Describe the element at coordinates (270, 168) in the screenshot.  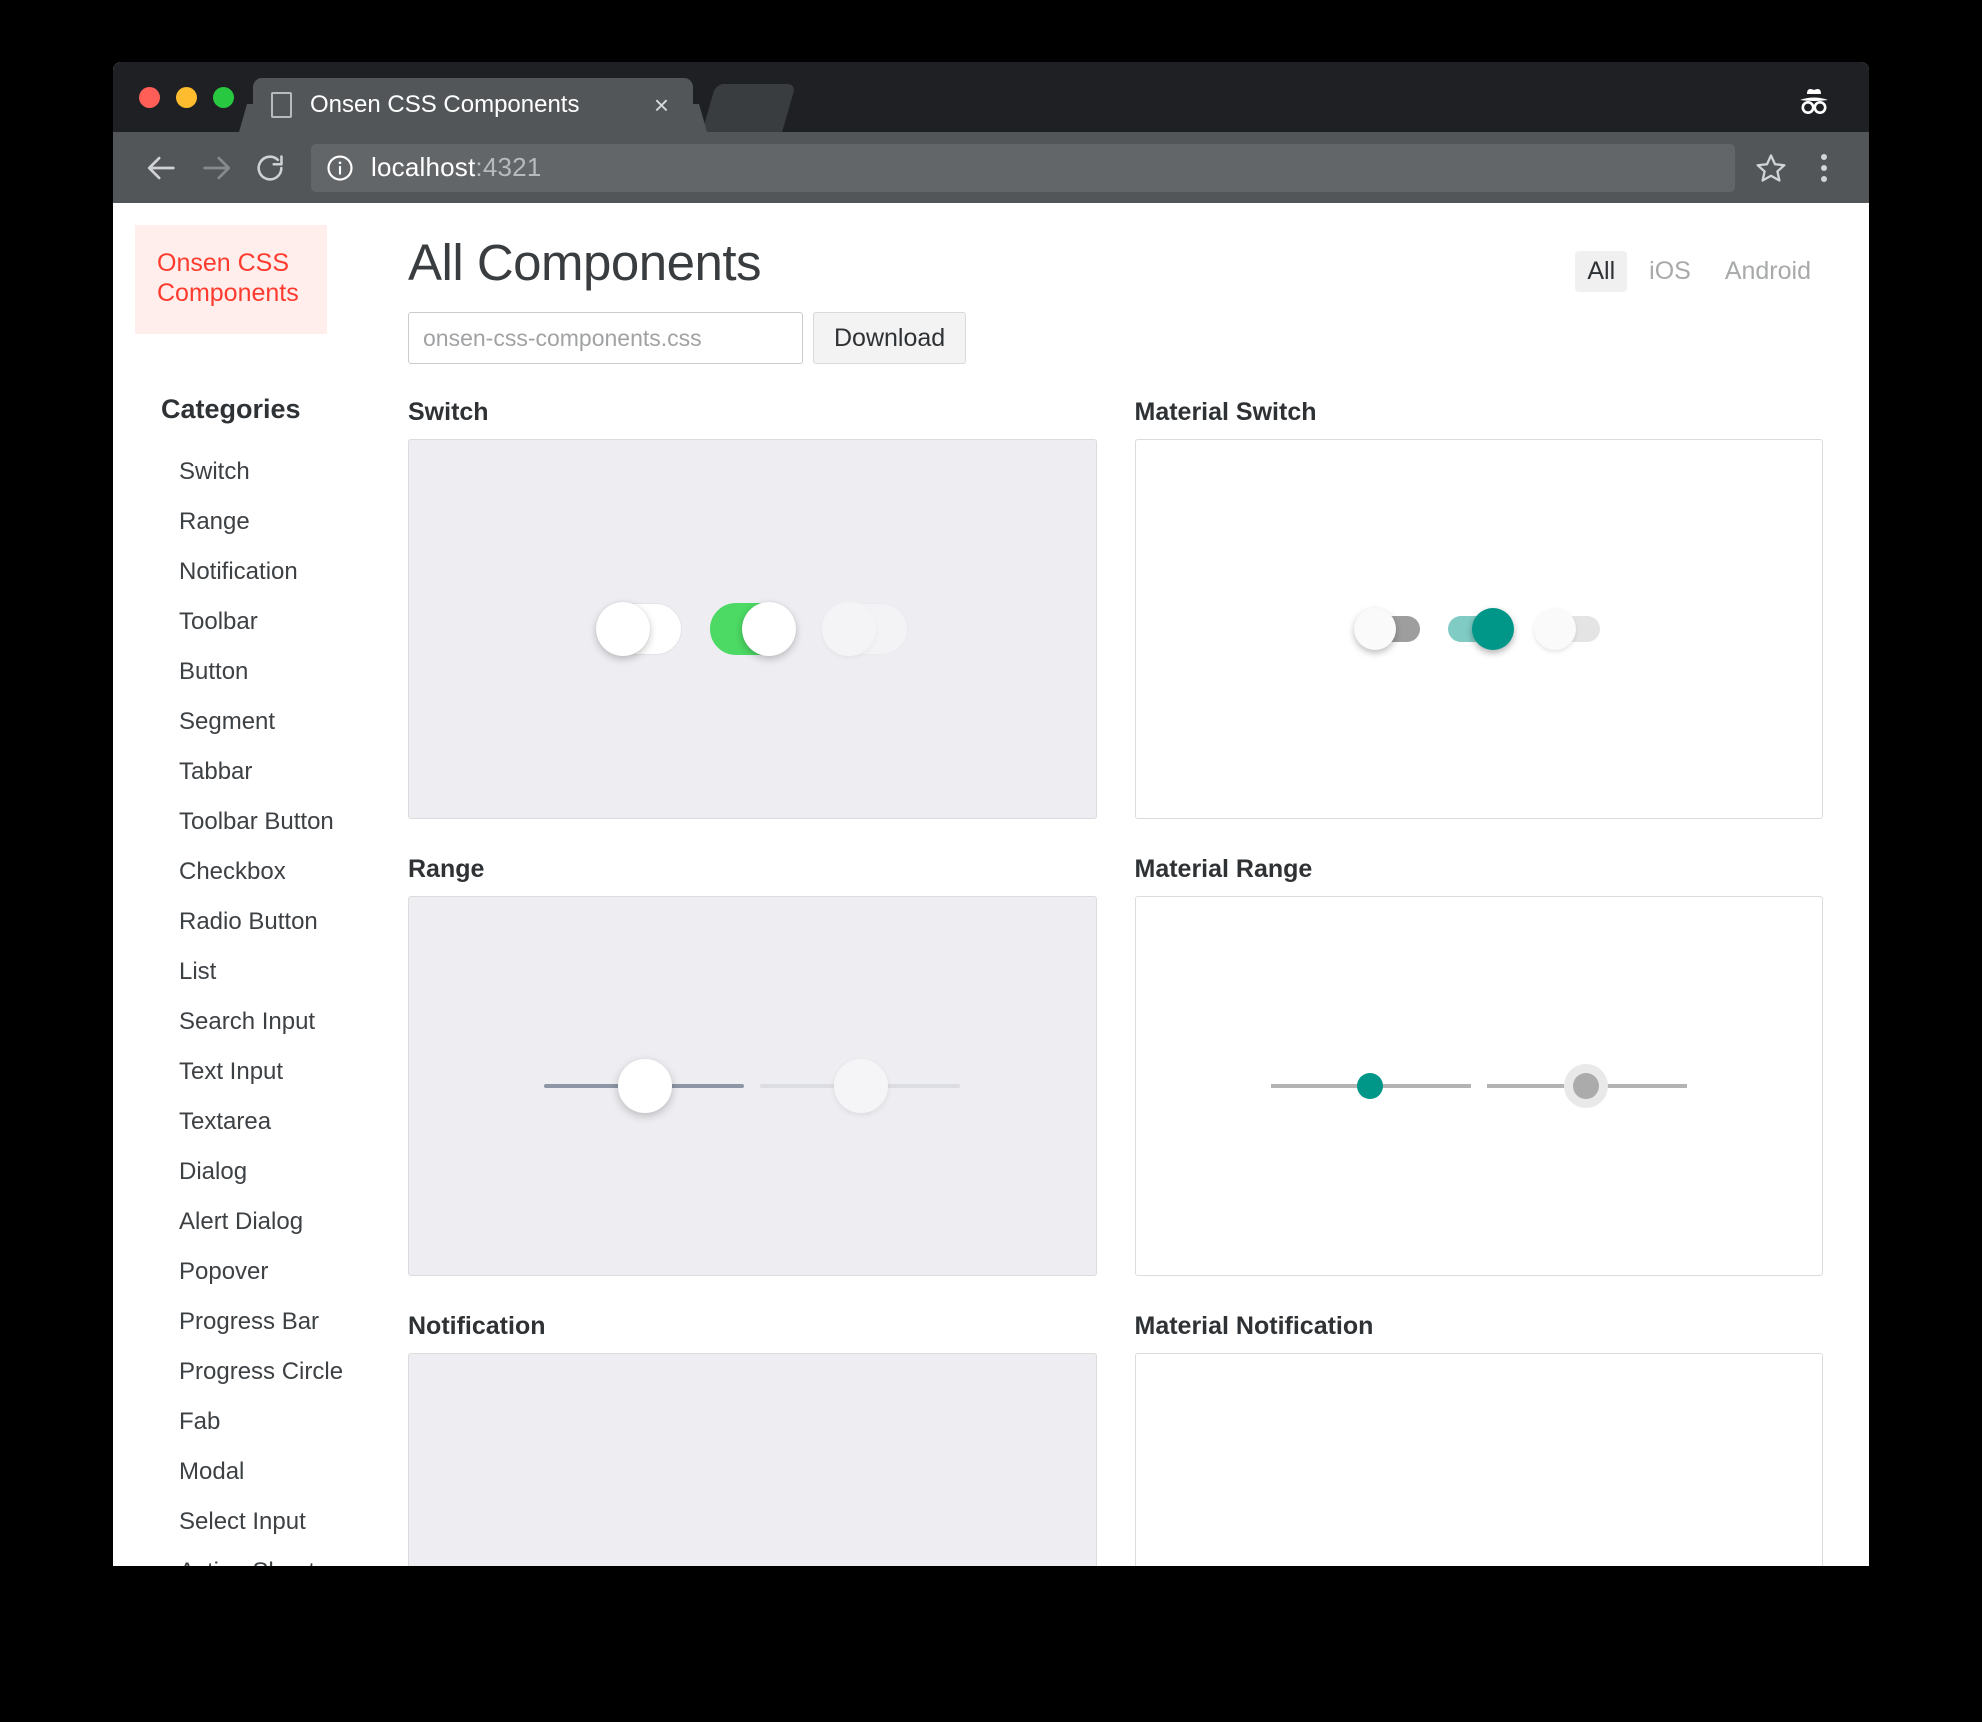
I see `reload-icon` at that location.